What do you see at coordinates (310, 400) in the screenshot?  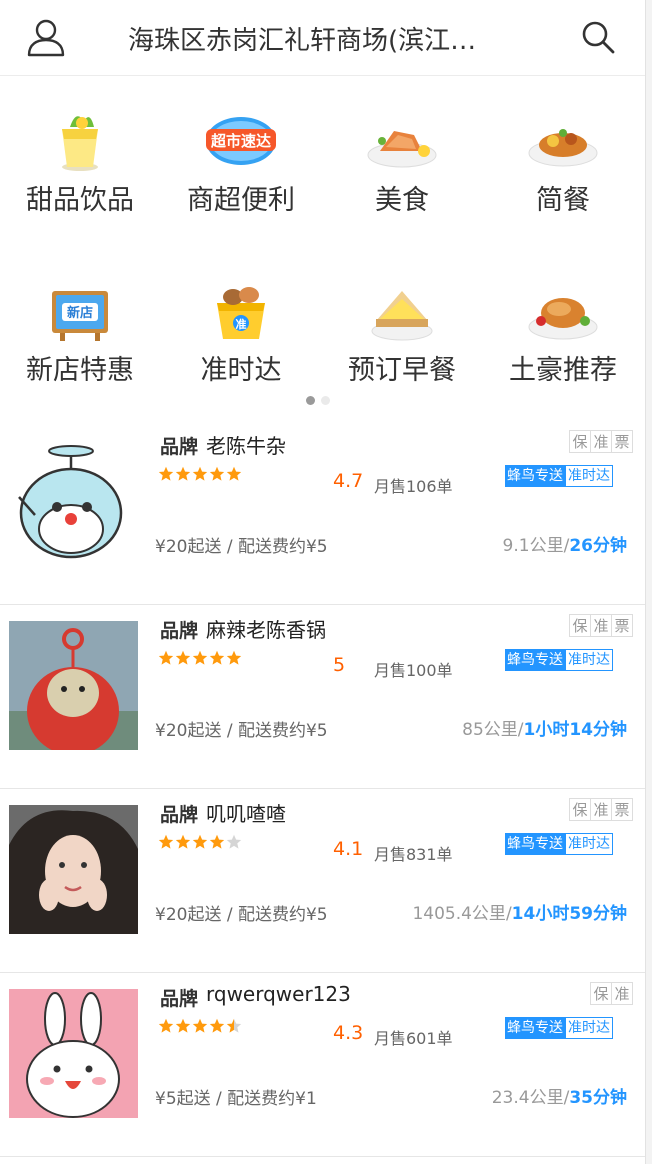 I see `pager-dot-active` at bounding box center [310, 400].